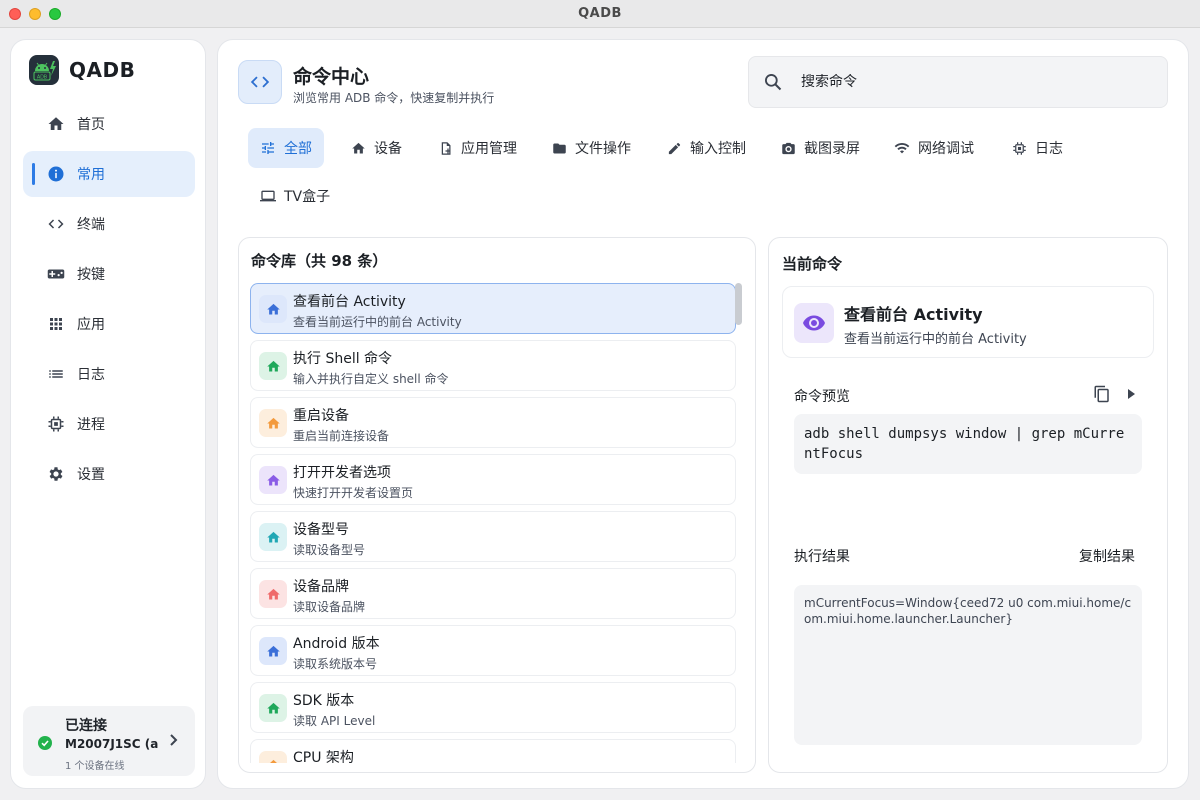 This screenshot has width=1200, height=800. I want to click on command-item-desc: 读取设备品牌, so click(329, 607).